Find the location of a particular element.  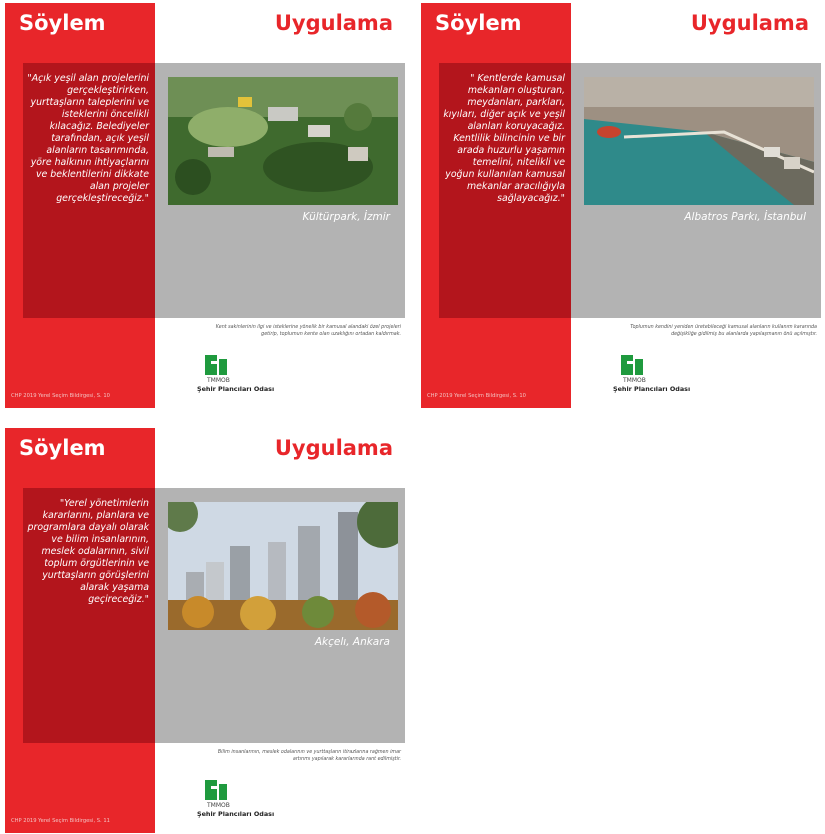

high-rise-towers-photo is located at coordinates (283, 566).